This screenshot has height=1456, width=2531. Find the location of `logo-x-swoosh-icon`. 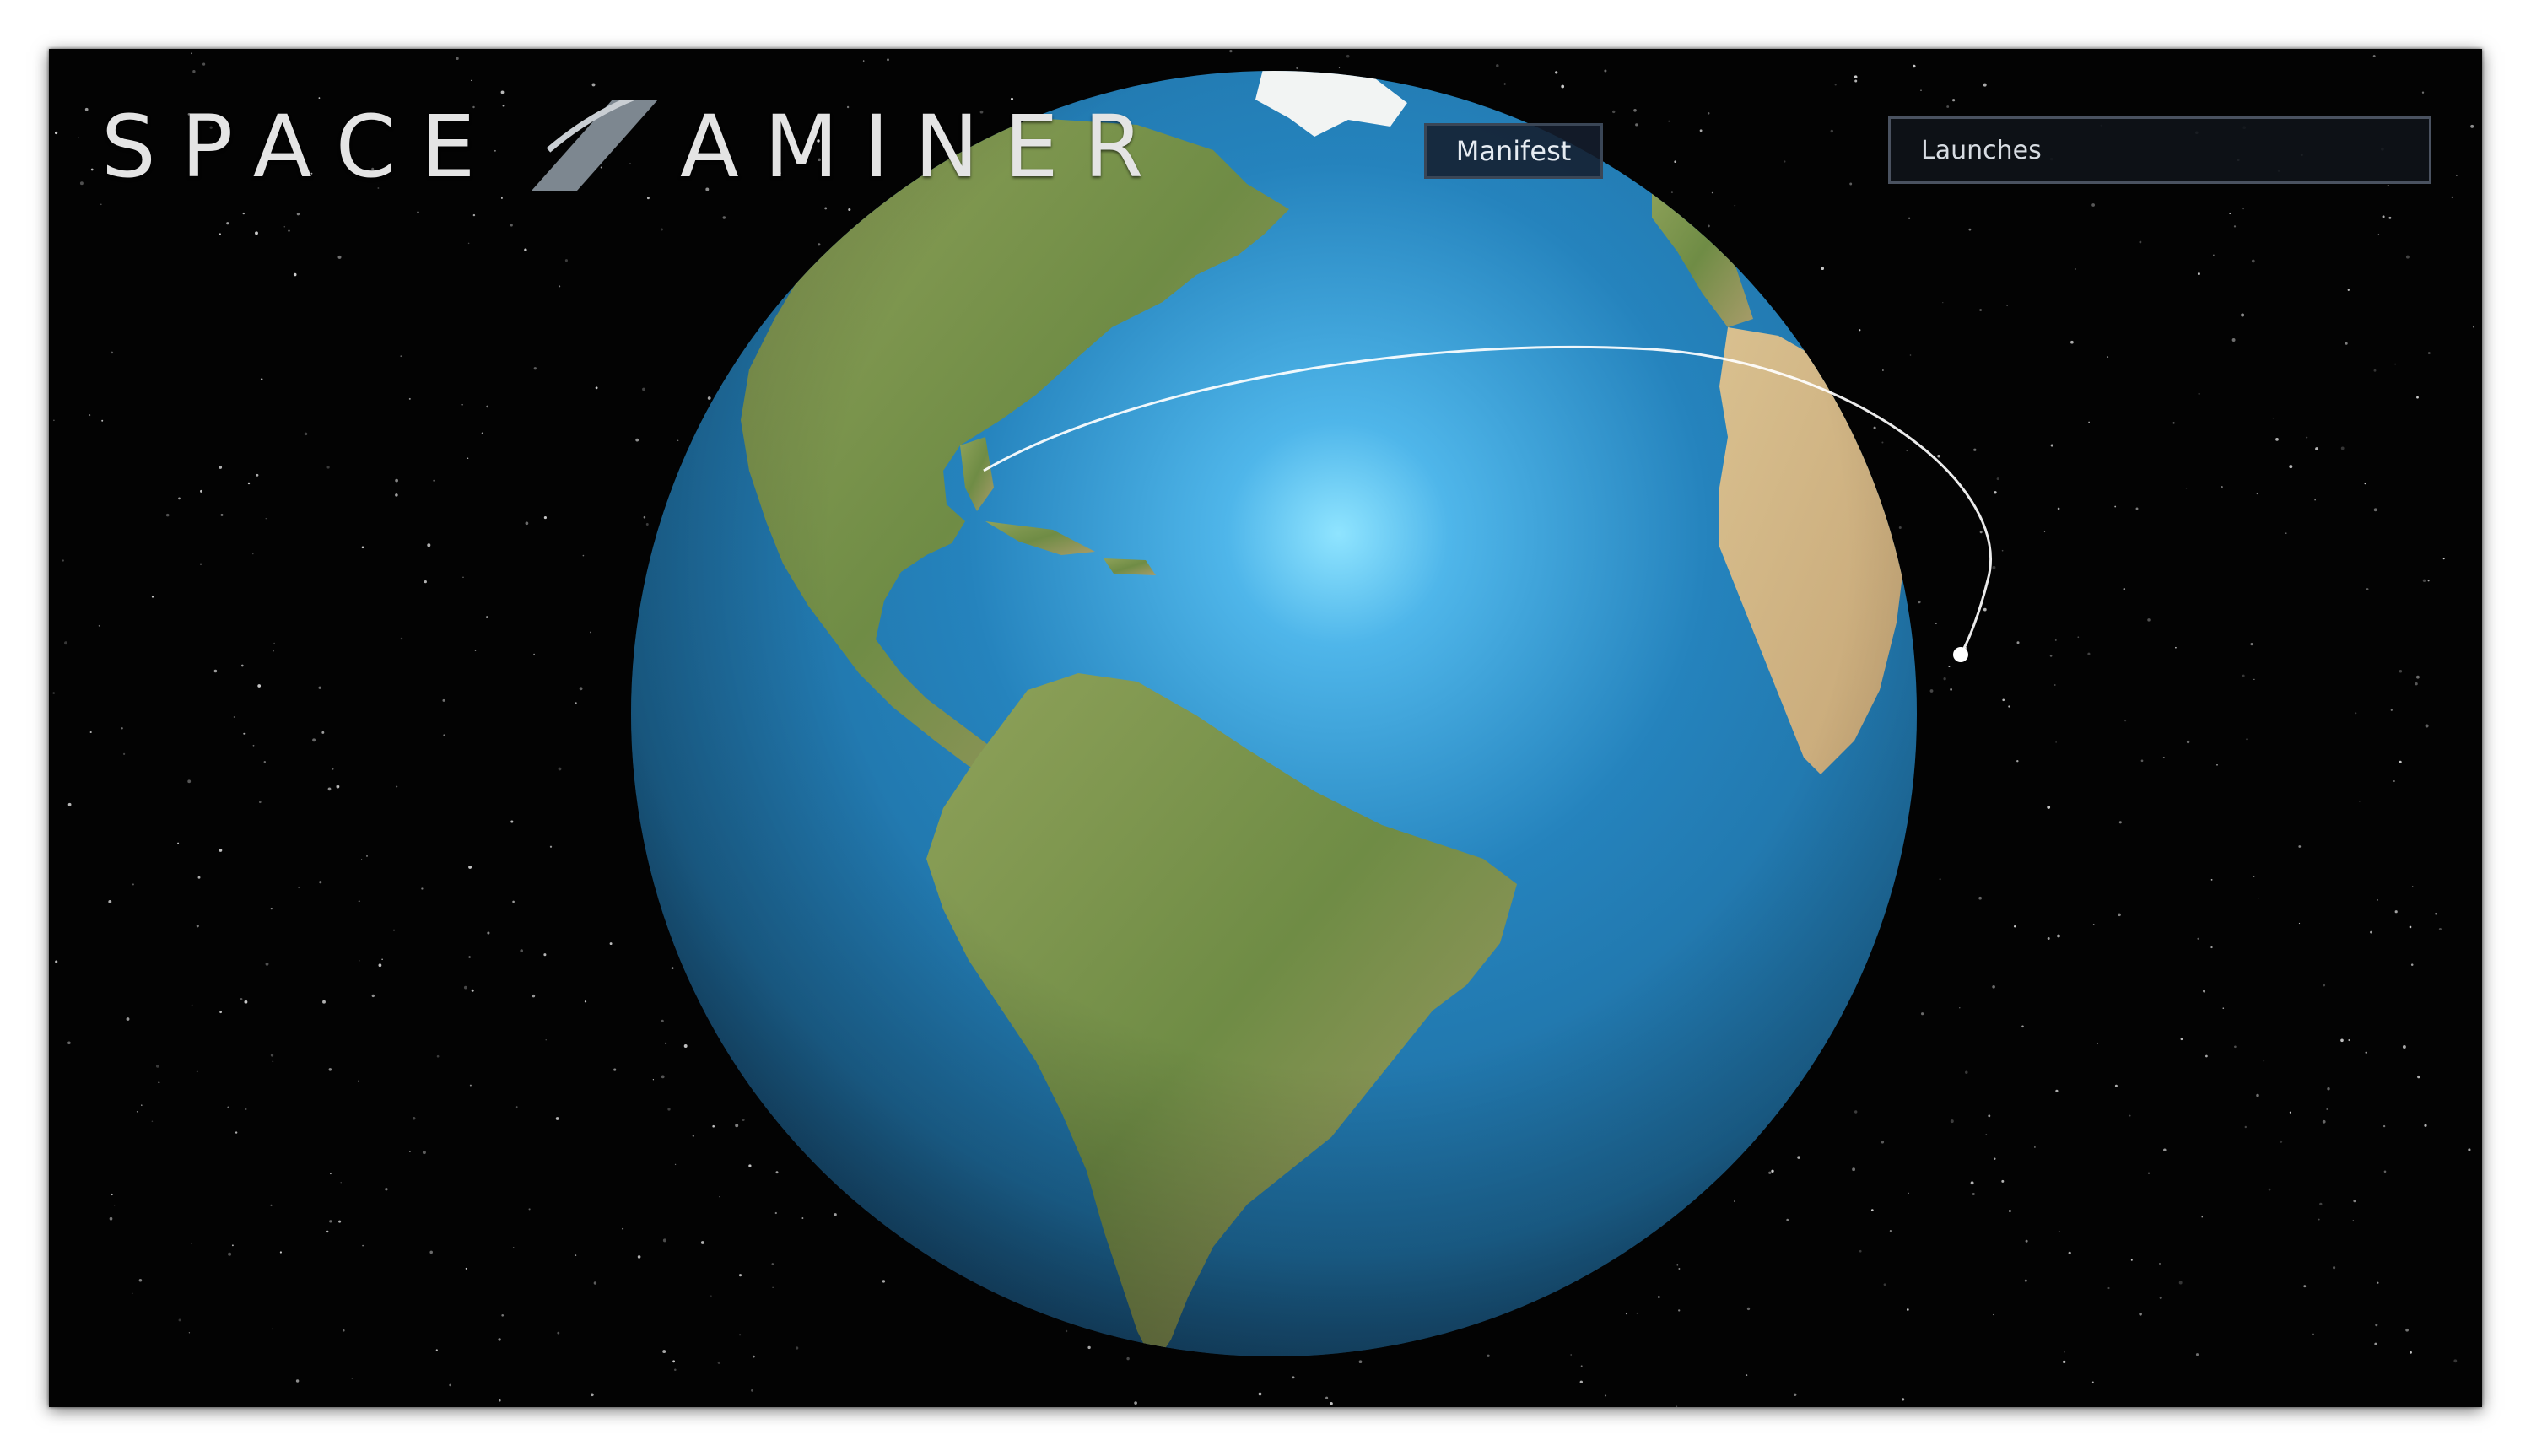

logo-x-swoosh-icon is located at coordinates (595, 146).